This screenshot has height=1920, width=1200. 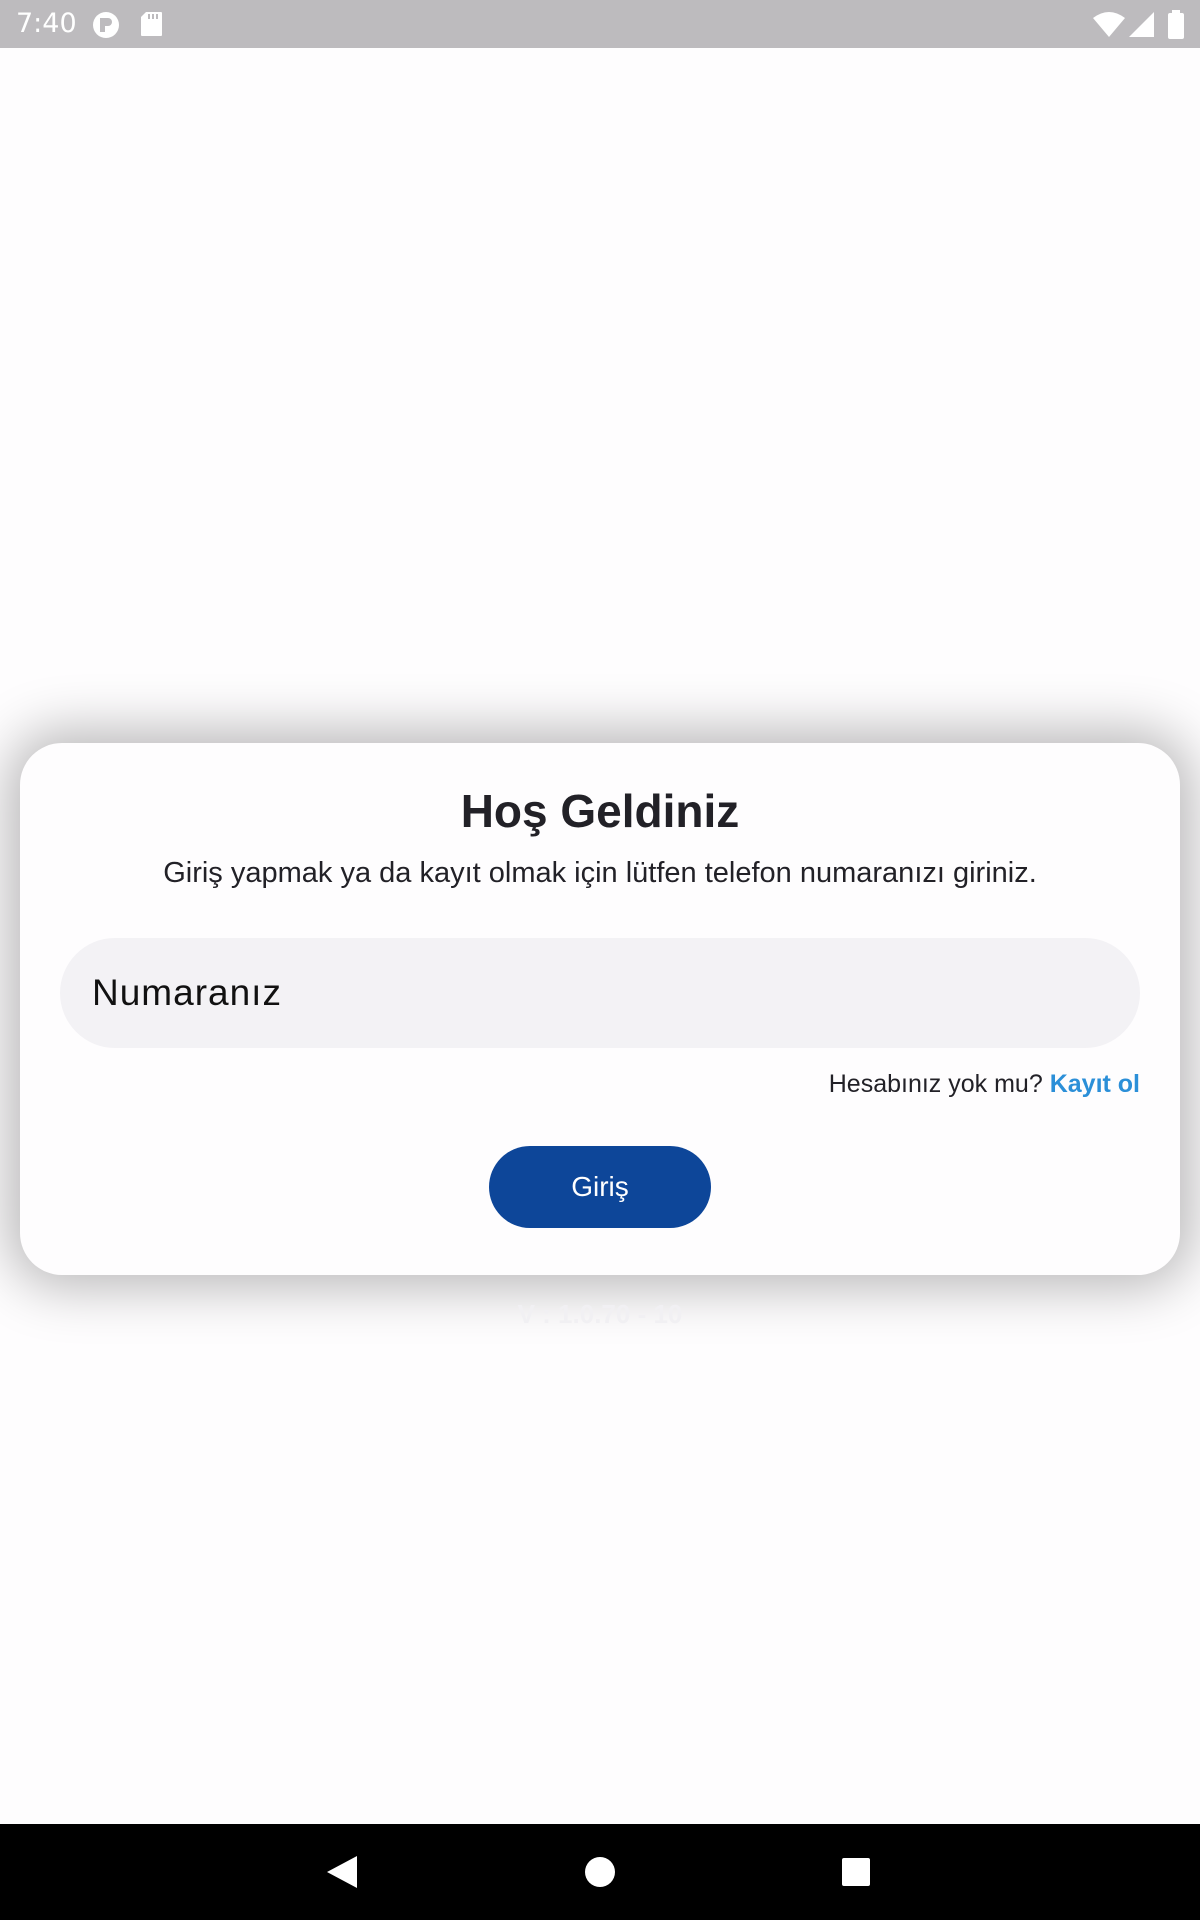 What do you see at coordinates (46, 23) in the screenshot?
I see `status-time: 7:40` at bounding box center [46, 23].